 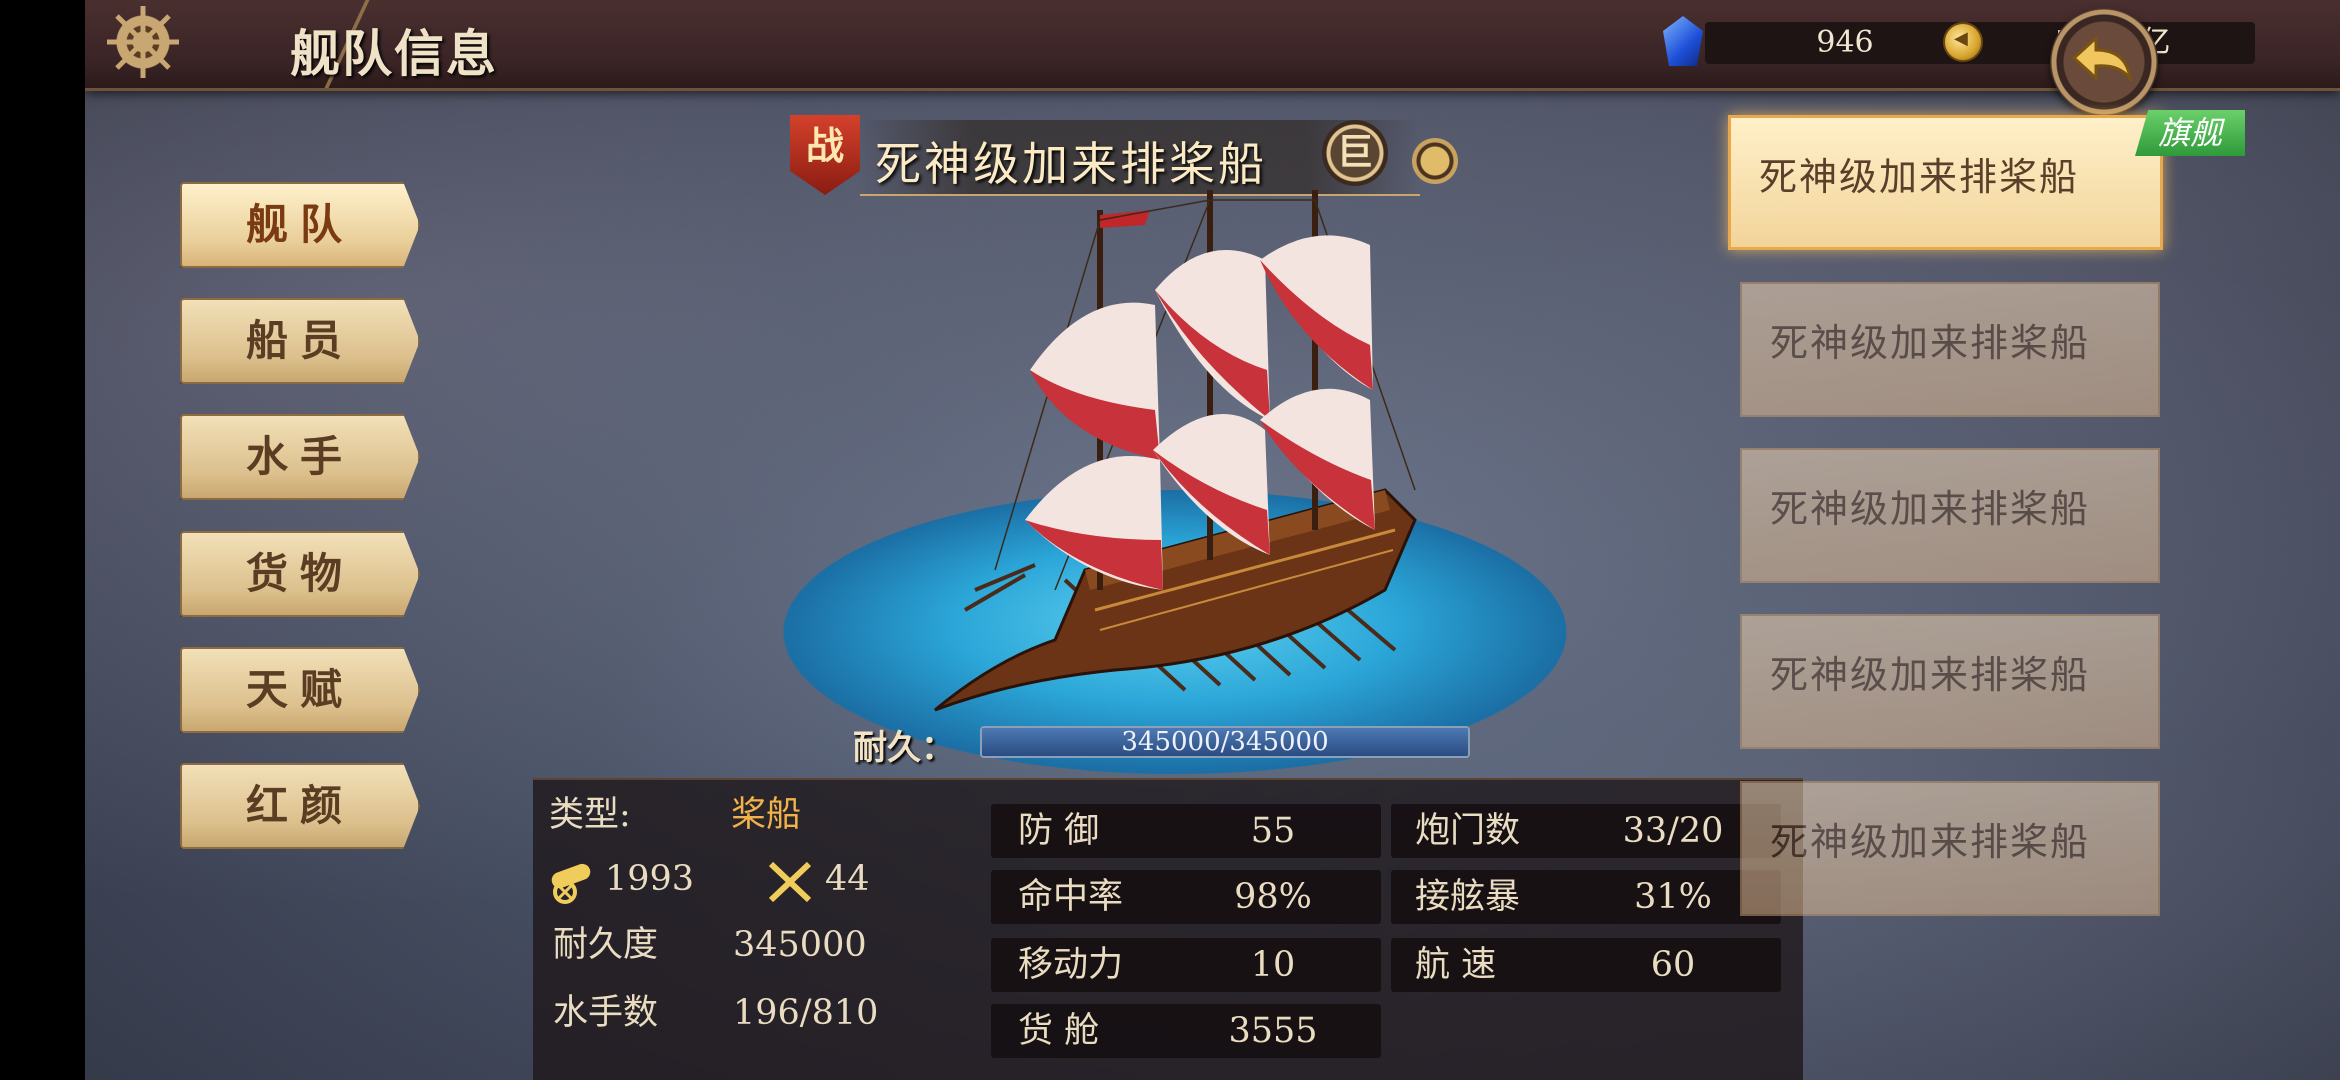 I want to click on type-label: 类型:, so click(x=590, y=815).